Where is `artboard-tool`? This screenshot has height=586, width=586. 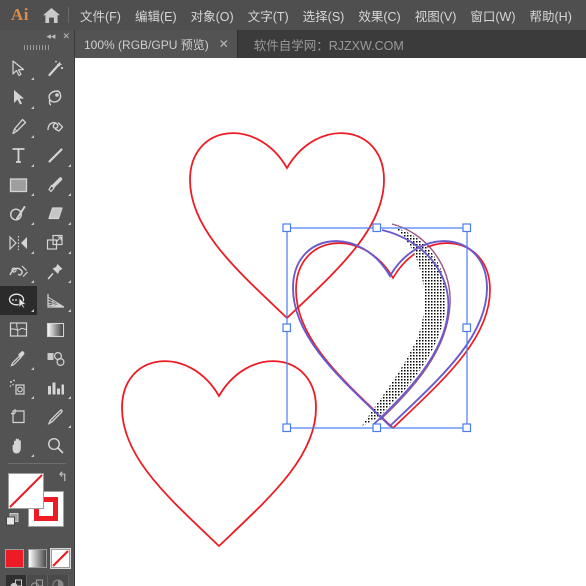 artboard-tool is located at coordinates (18, 416).